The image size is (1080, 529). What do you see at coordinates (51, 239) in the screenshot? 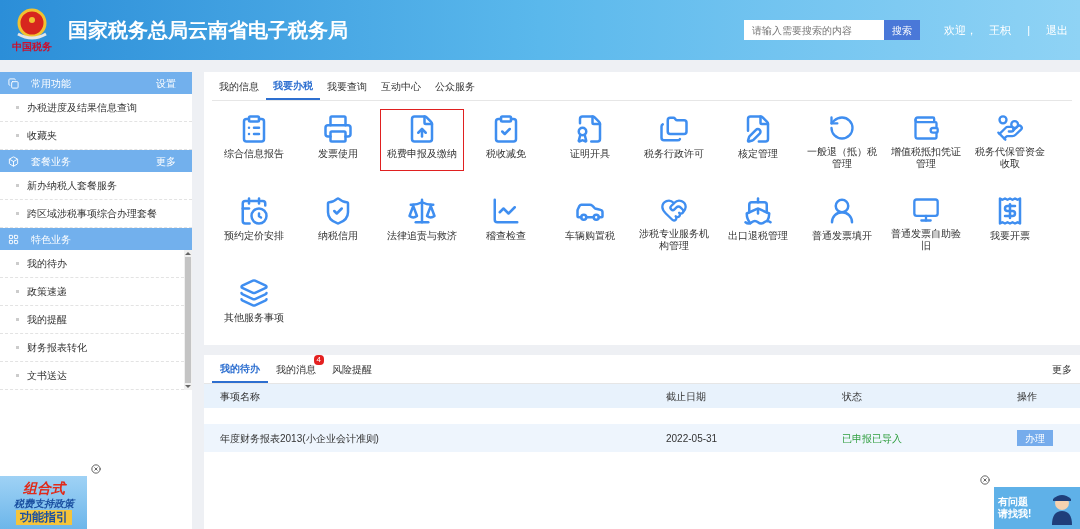
I see `section-title: 特色业务` at bounding box center [51, 239].